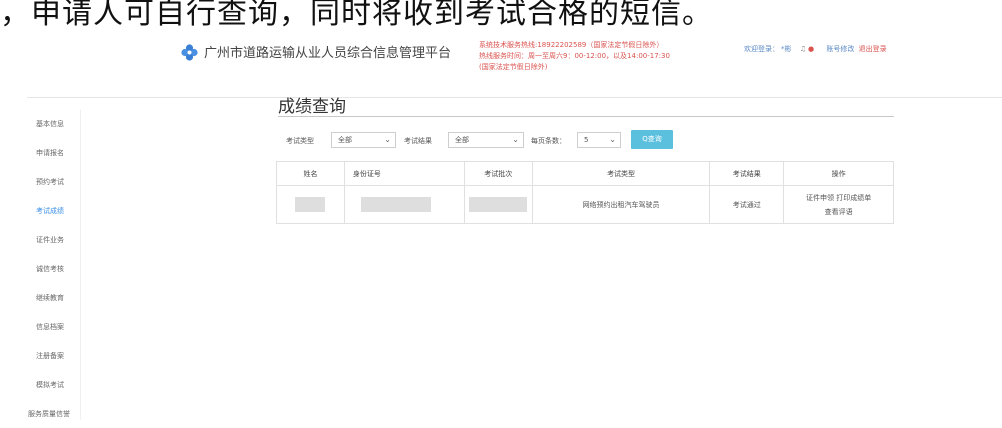  Describe the element at coordinates (838, 198) in the screenshot. I see `cert-print-links: 证件申领 打印成绩单` at that location.